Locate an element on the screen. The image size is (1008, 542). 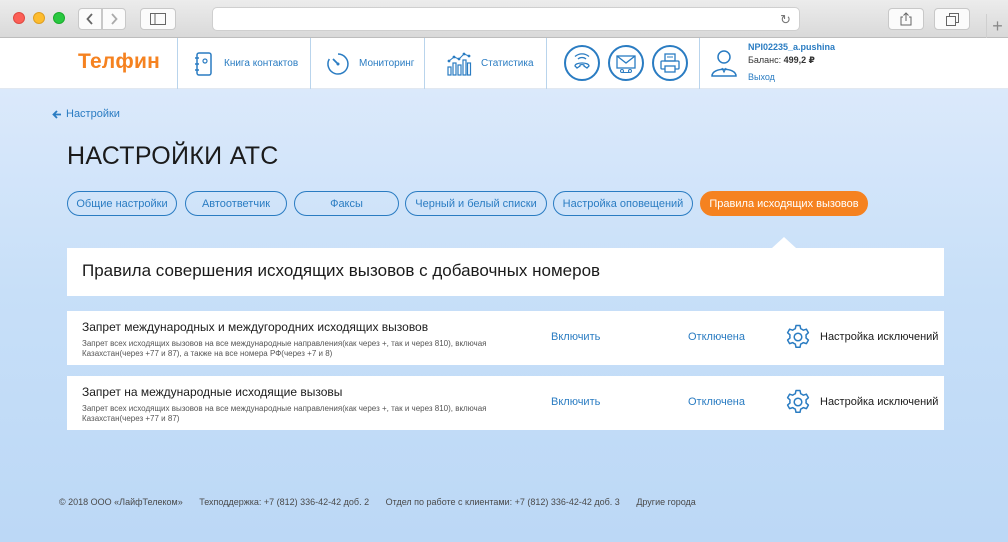
tab-faxes: Факсы is located at coordinates (346, 203).